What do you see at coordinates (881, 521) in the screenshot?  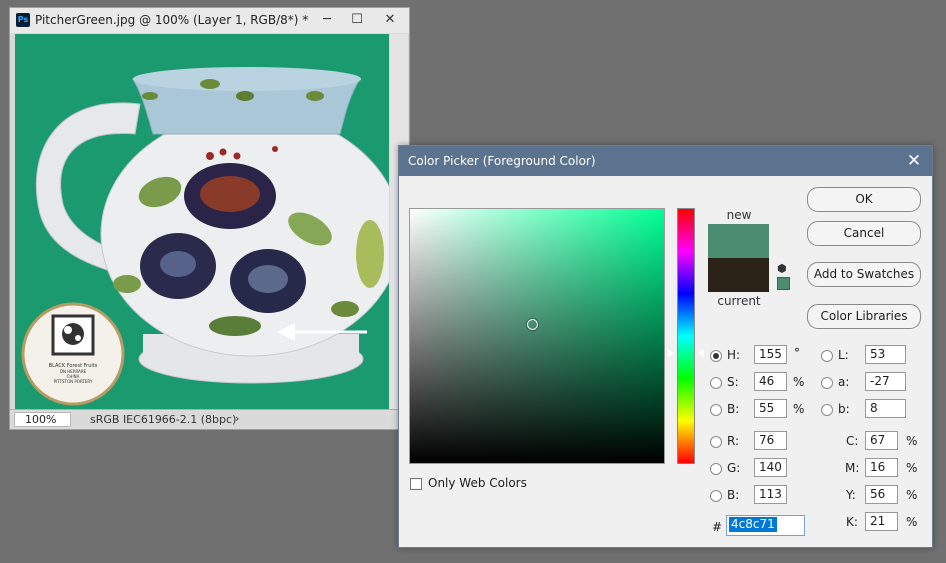 I see `black-input: 21` at bounding box center [881, 521].